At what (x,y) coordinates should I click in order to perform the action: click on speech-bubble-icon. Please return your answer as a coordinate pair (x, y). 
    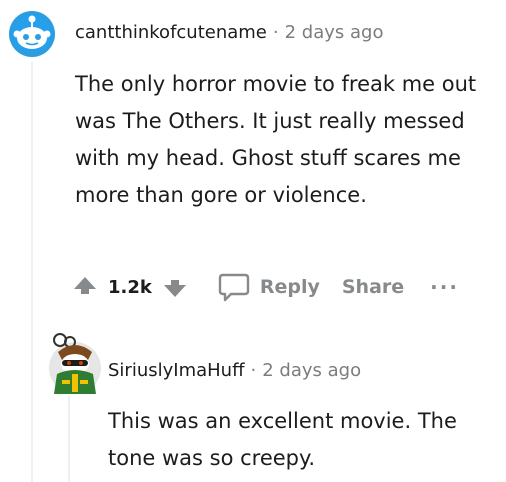
    Looking at the image, I should click on (234, 287).